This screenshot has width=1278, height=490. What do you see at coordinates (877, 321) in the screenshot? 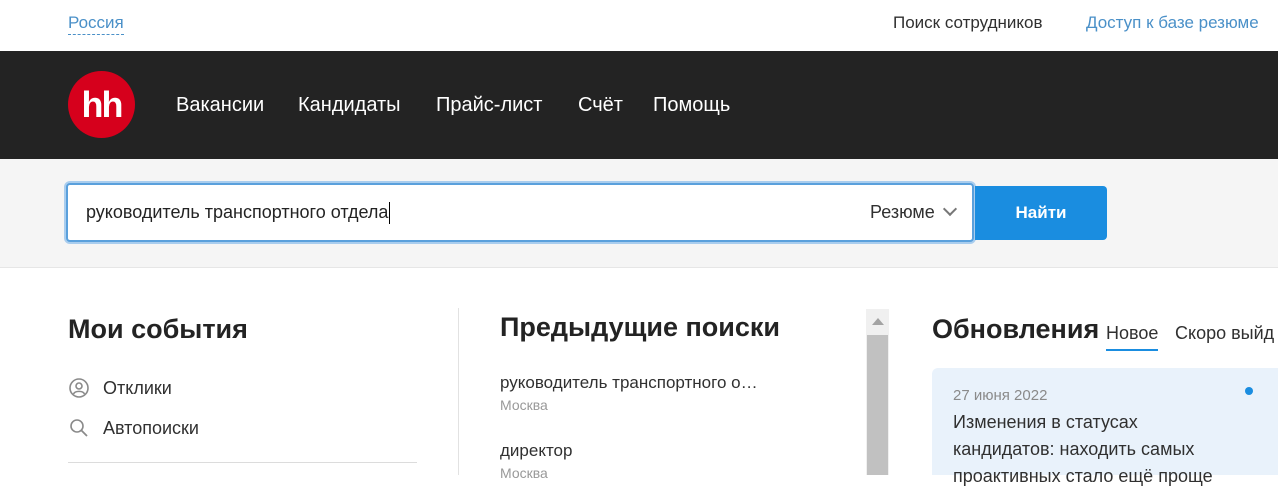
I see `scroll-up-arrow-icon` at bounding box center [877, 321].